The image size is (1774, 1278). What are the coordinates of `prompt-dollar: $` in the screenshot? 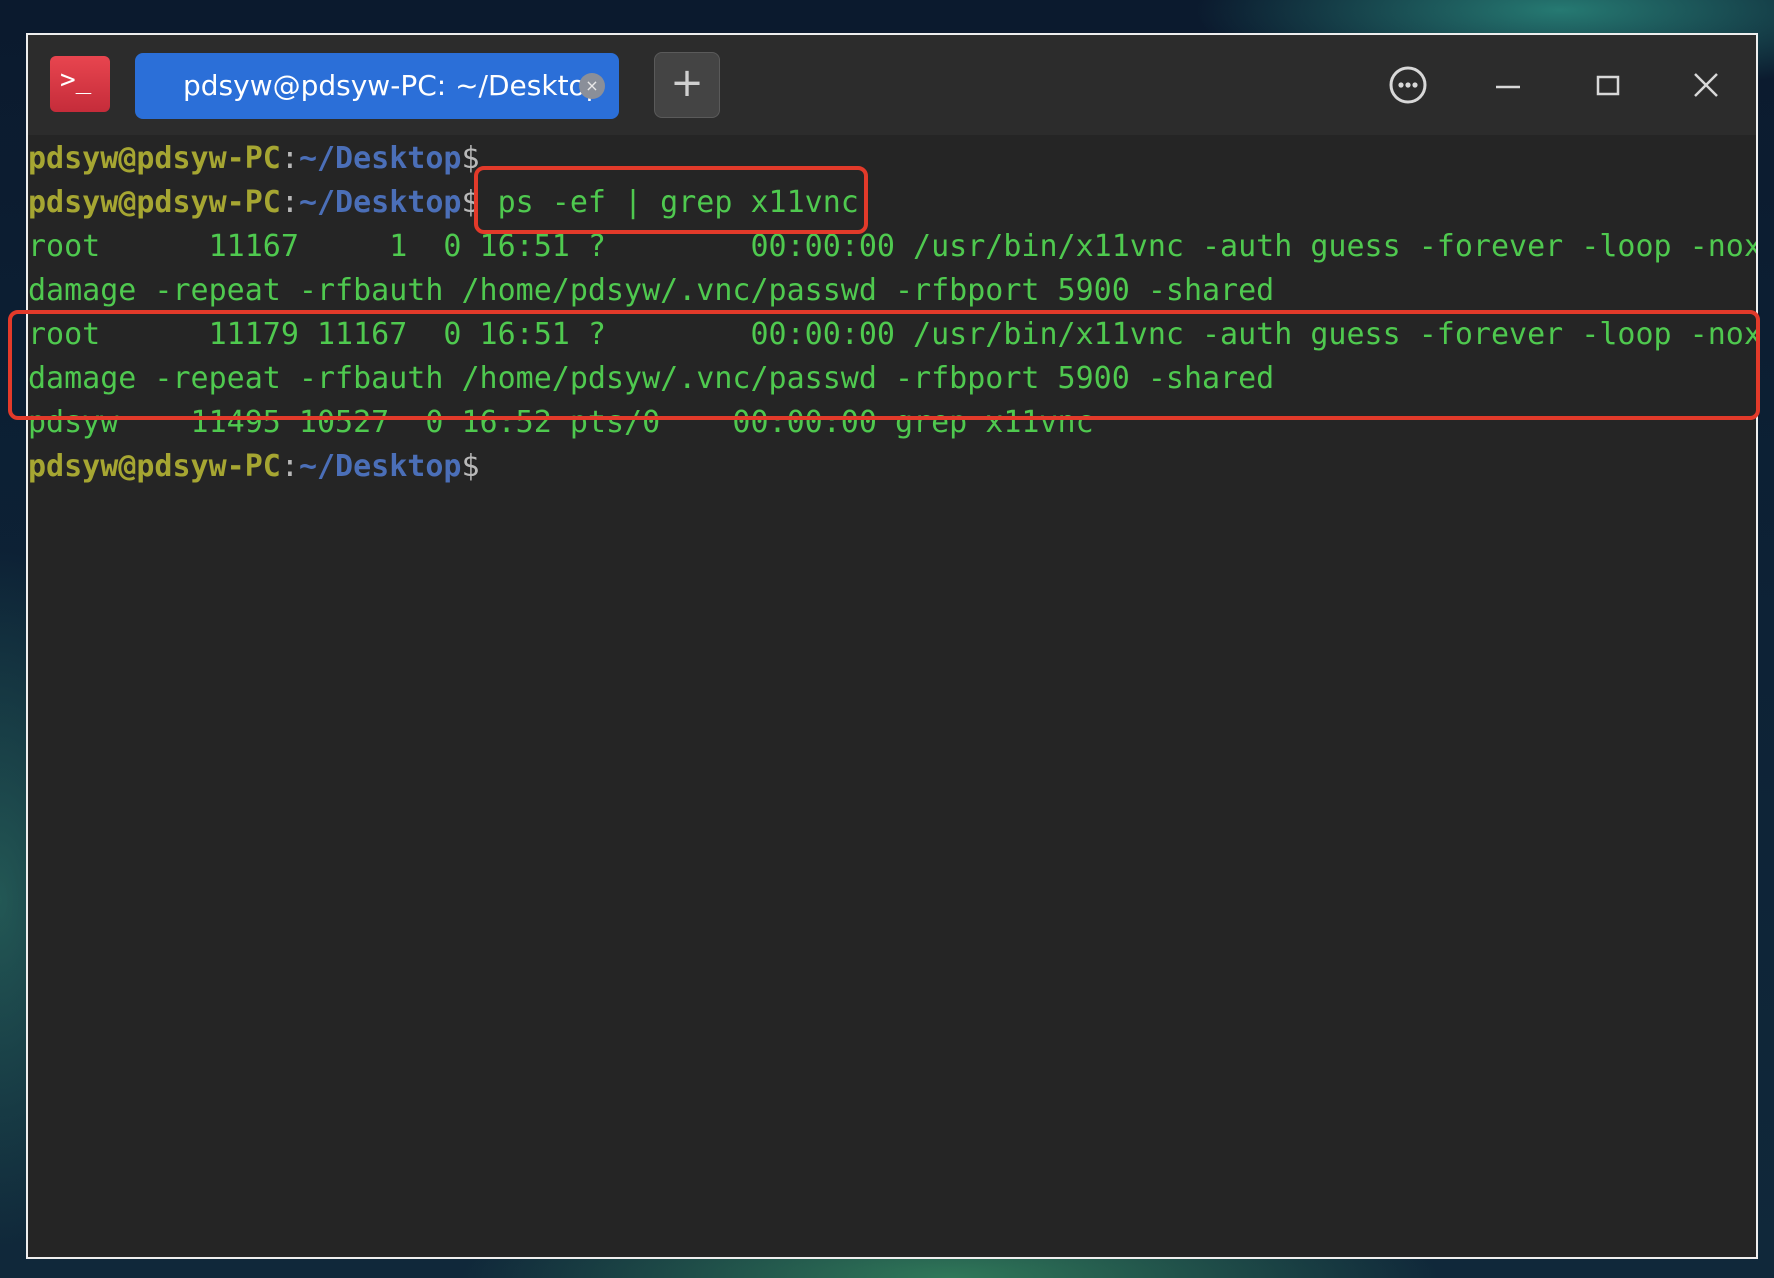 It's located at (470, 466).